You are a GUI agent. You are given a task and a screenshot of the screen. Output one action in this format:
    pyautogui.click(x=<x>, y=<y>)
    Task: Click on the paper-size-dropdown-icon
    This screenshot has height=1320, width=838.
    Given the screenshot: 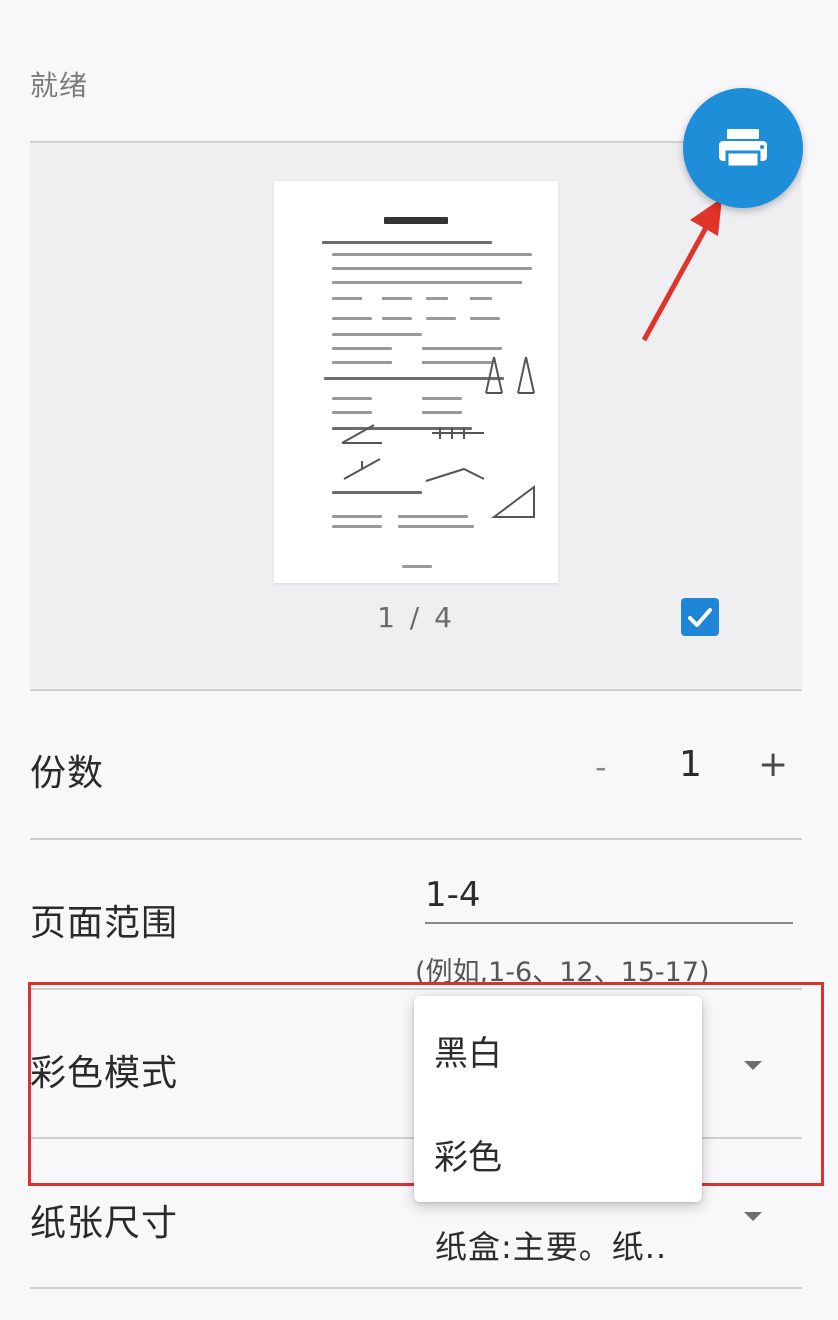 What is the action you would take?
    pyautogui.click(x=753, y=1216)
    